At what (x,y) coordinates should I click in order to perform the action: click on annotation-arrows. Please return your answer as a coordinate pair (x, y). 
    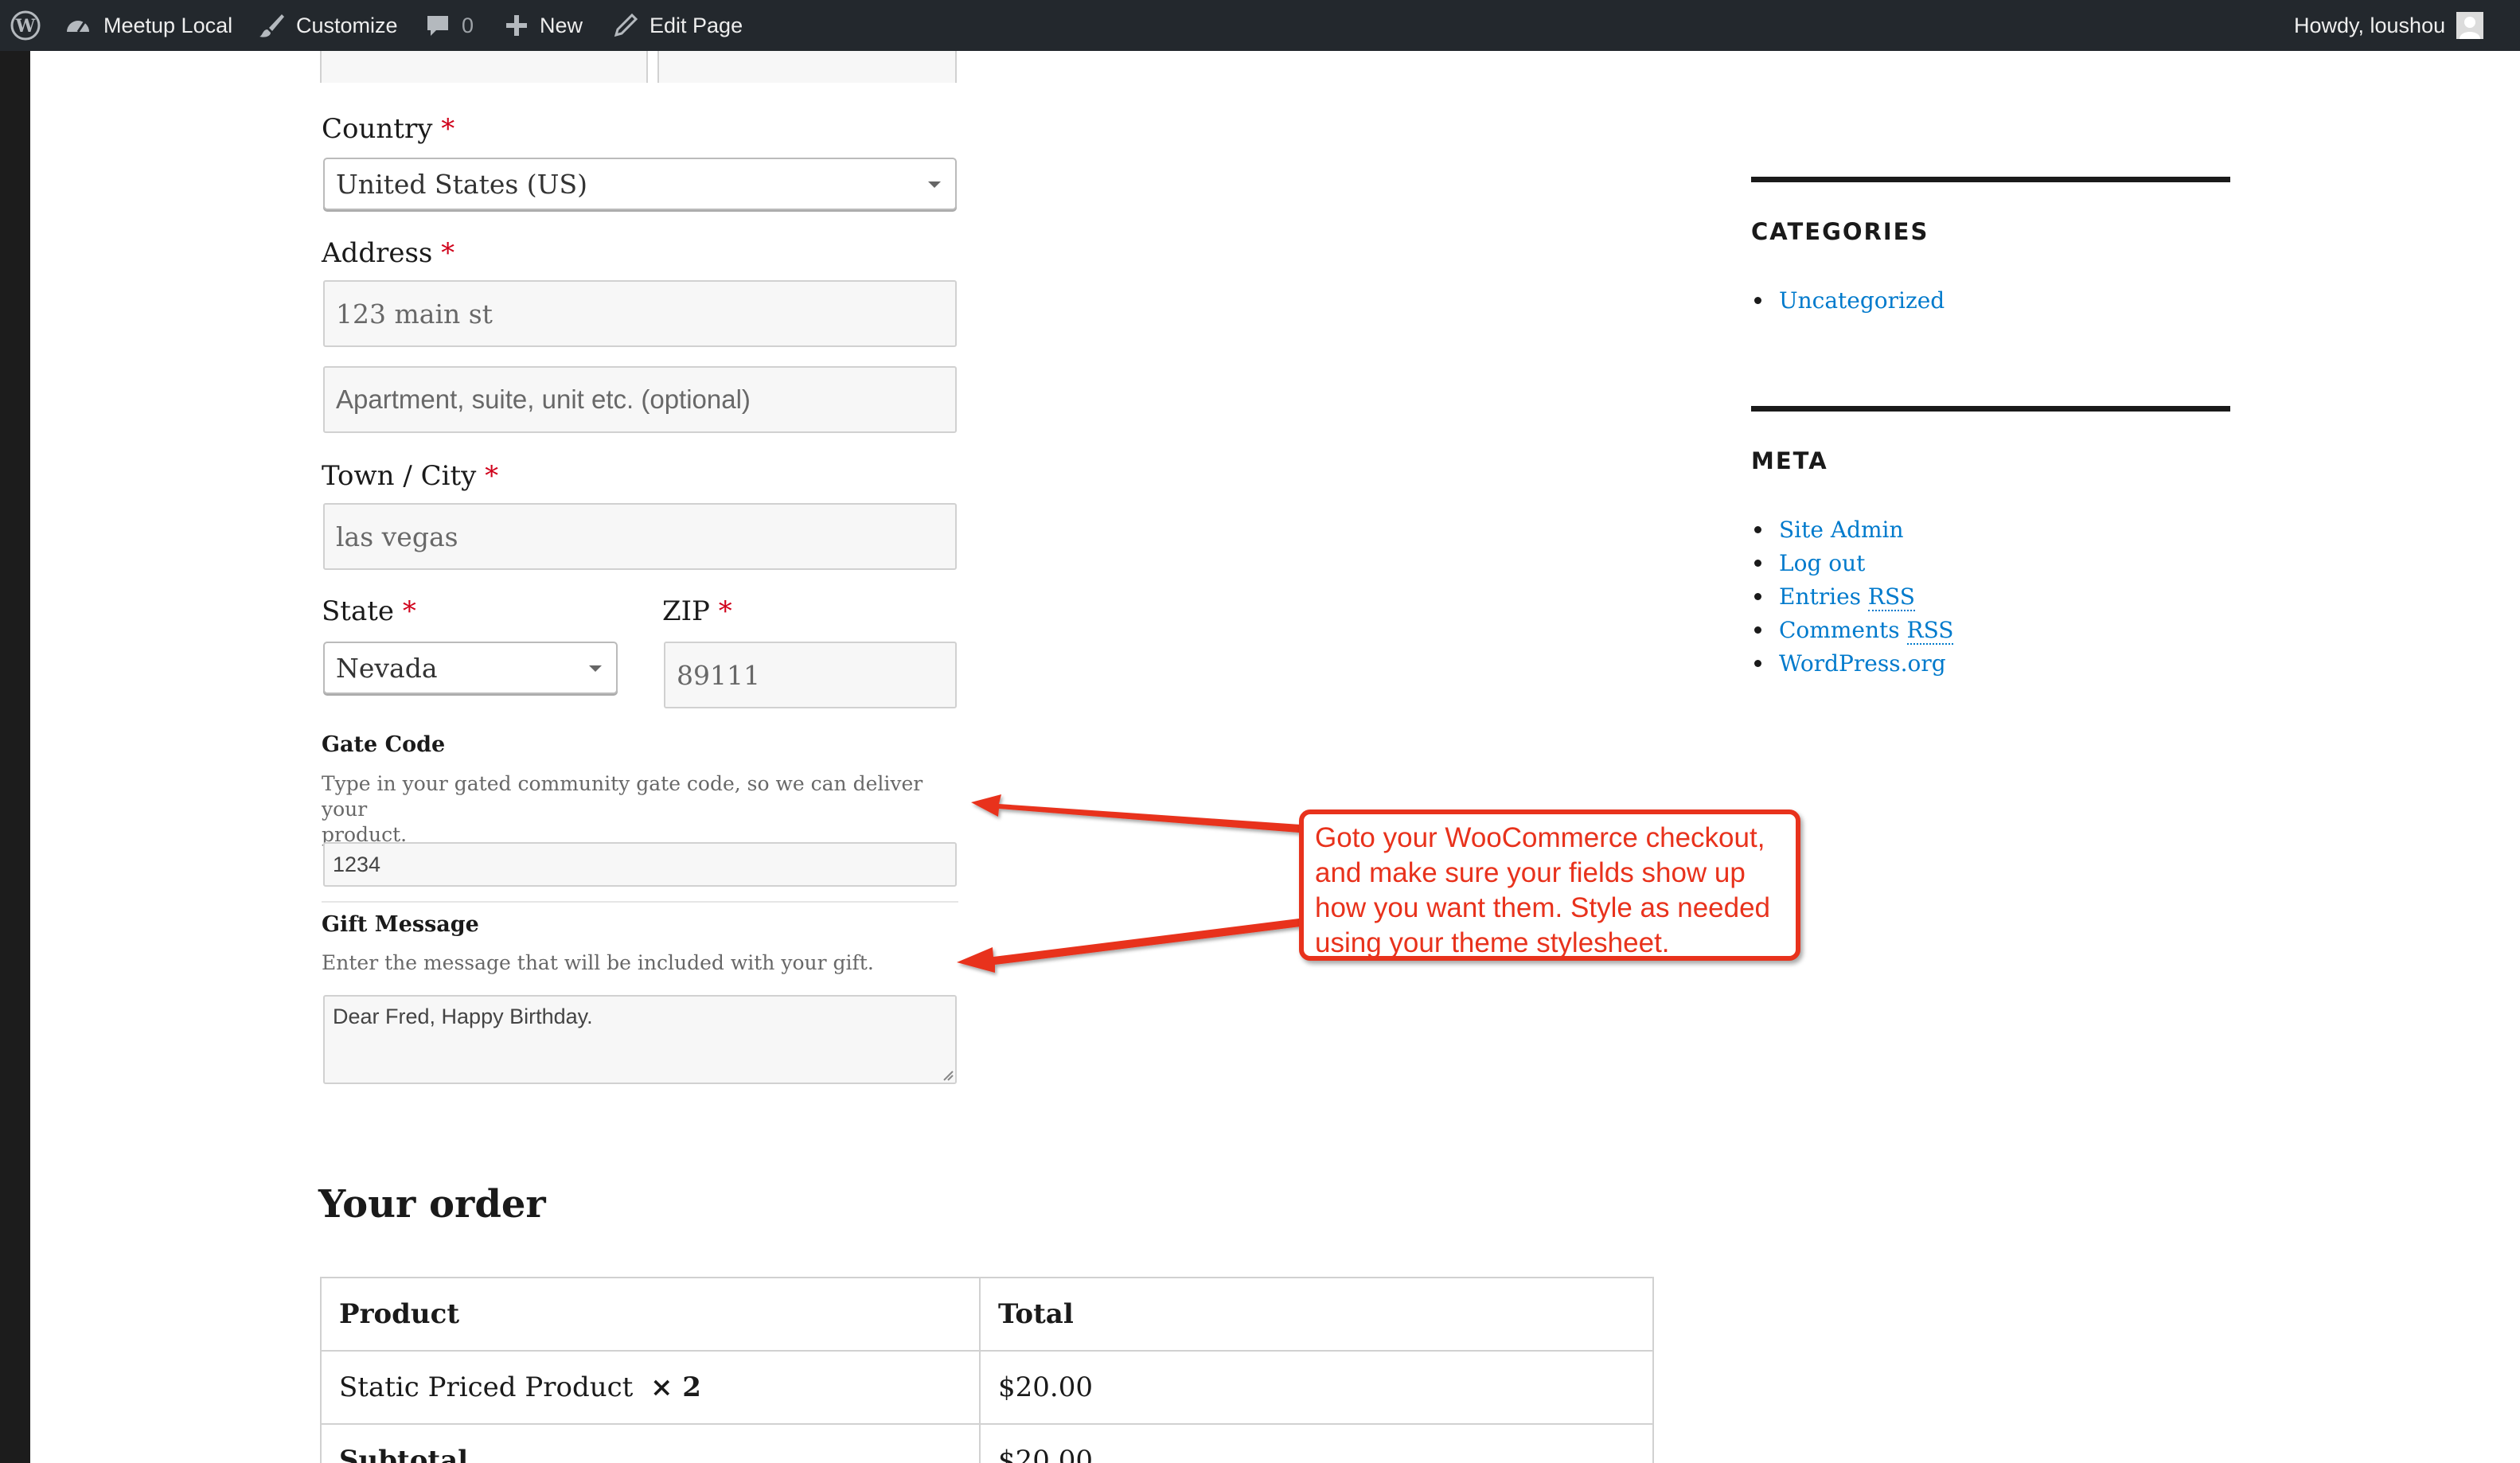
    Looking at the image, I should click on (1129, 883).